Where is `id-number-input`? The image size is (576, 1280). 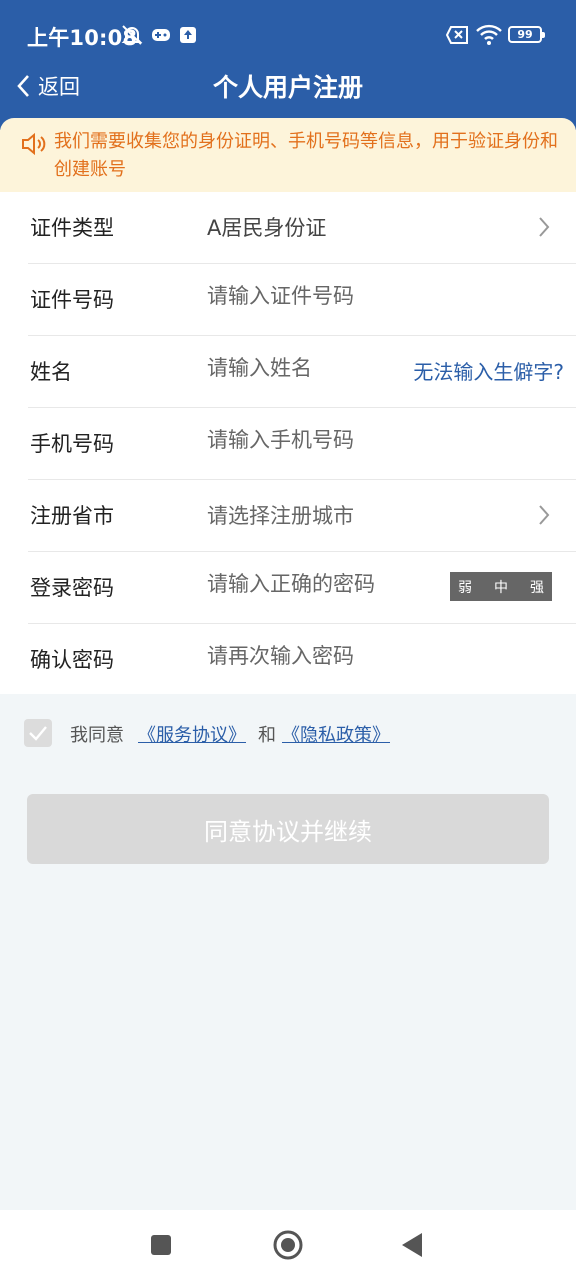
id-number-input is located at coordinates (307, 296).